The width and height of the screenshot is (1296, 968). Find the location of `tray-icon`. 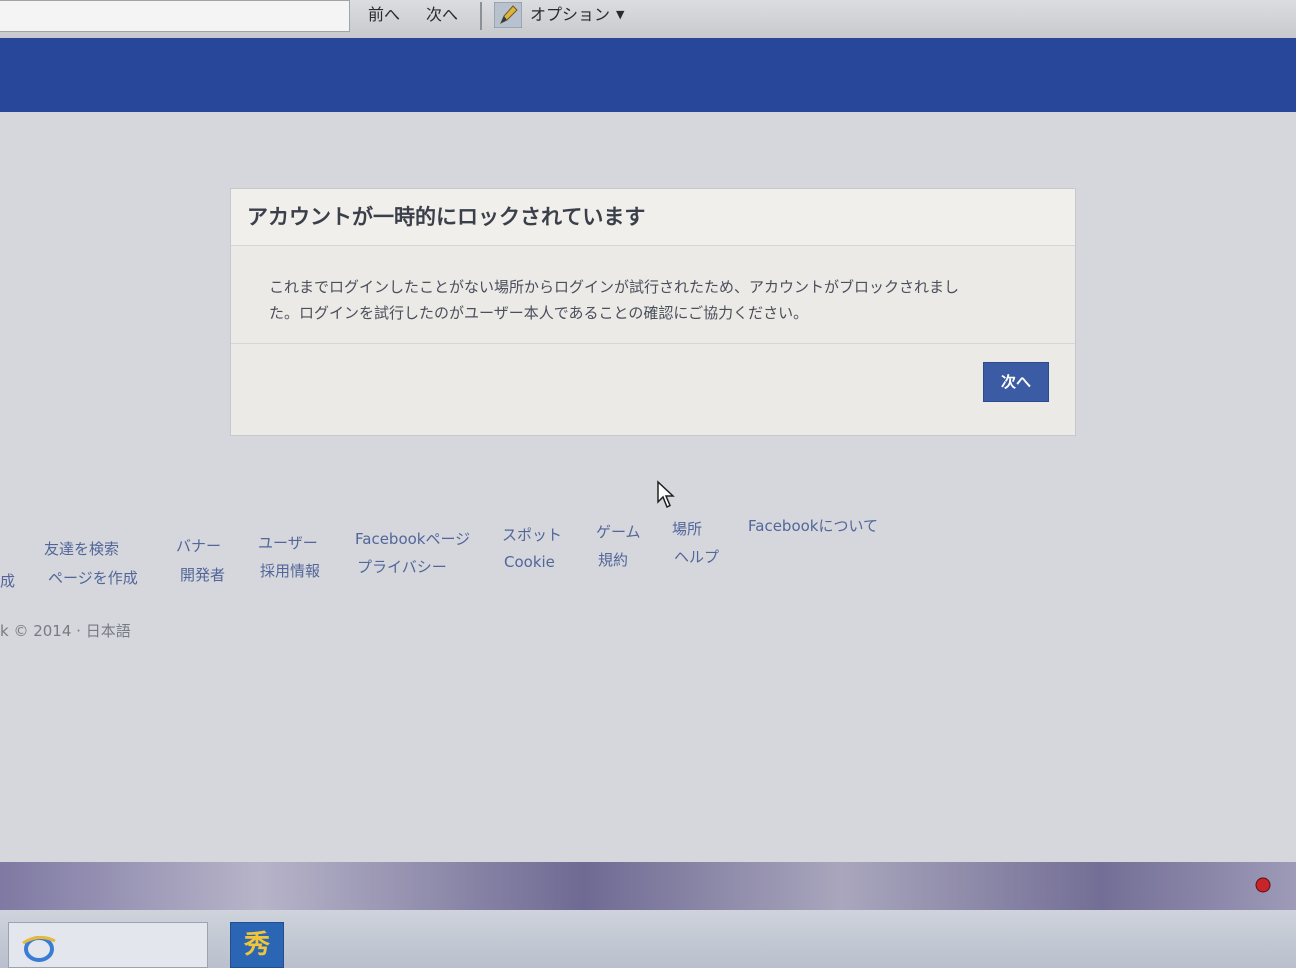

tray-icon is located at coordinates (1263, 885).